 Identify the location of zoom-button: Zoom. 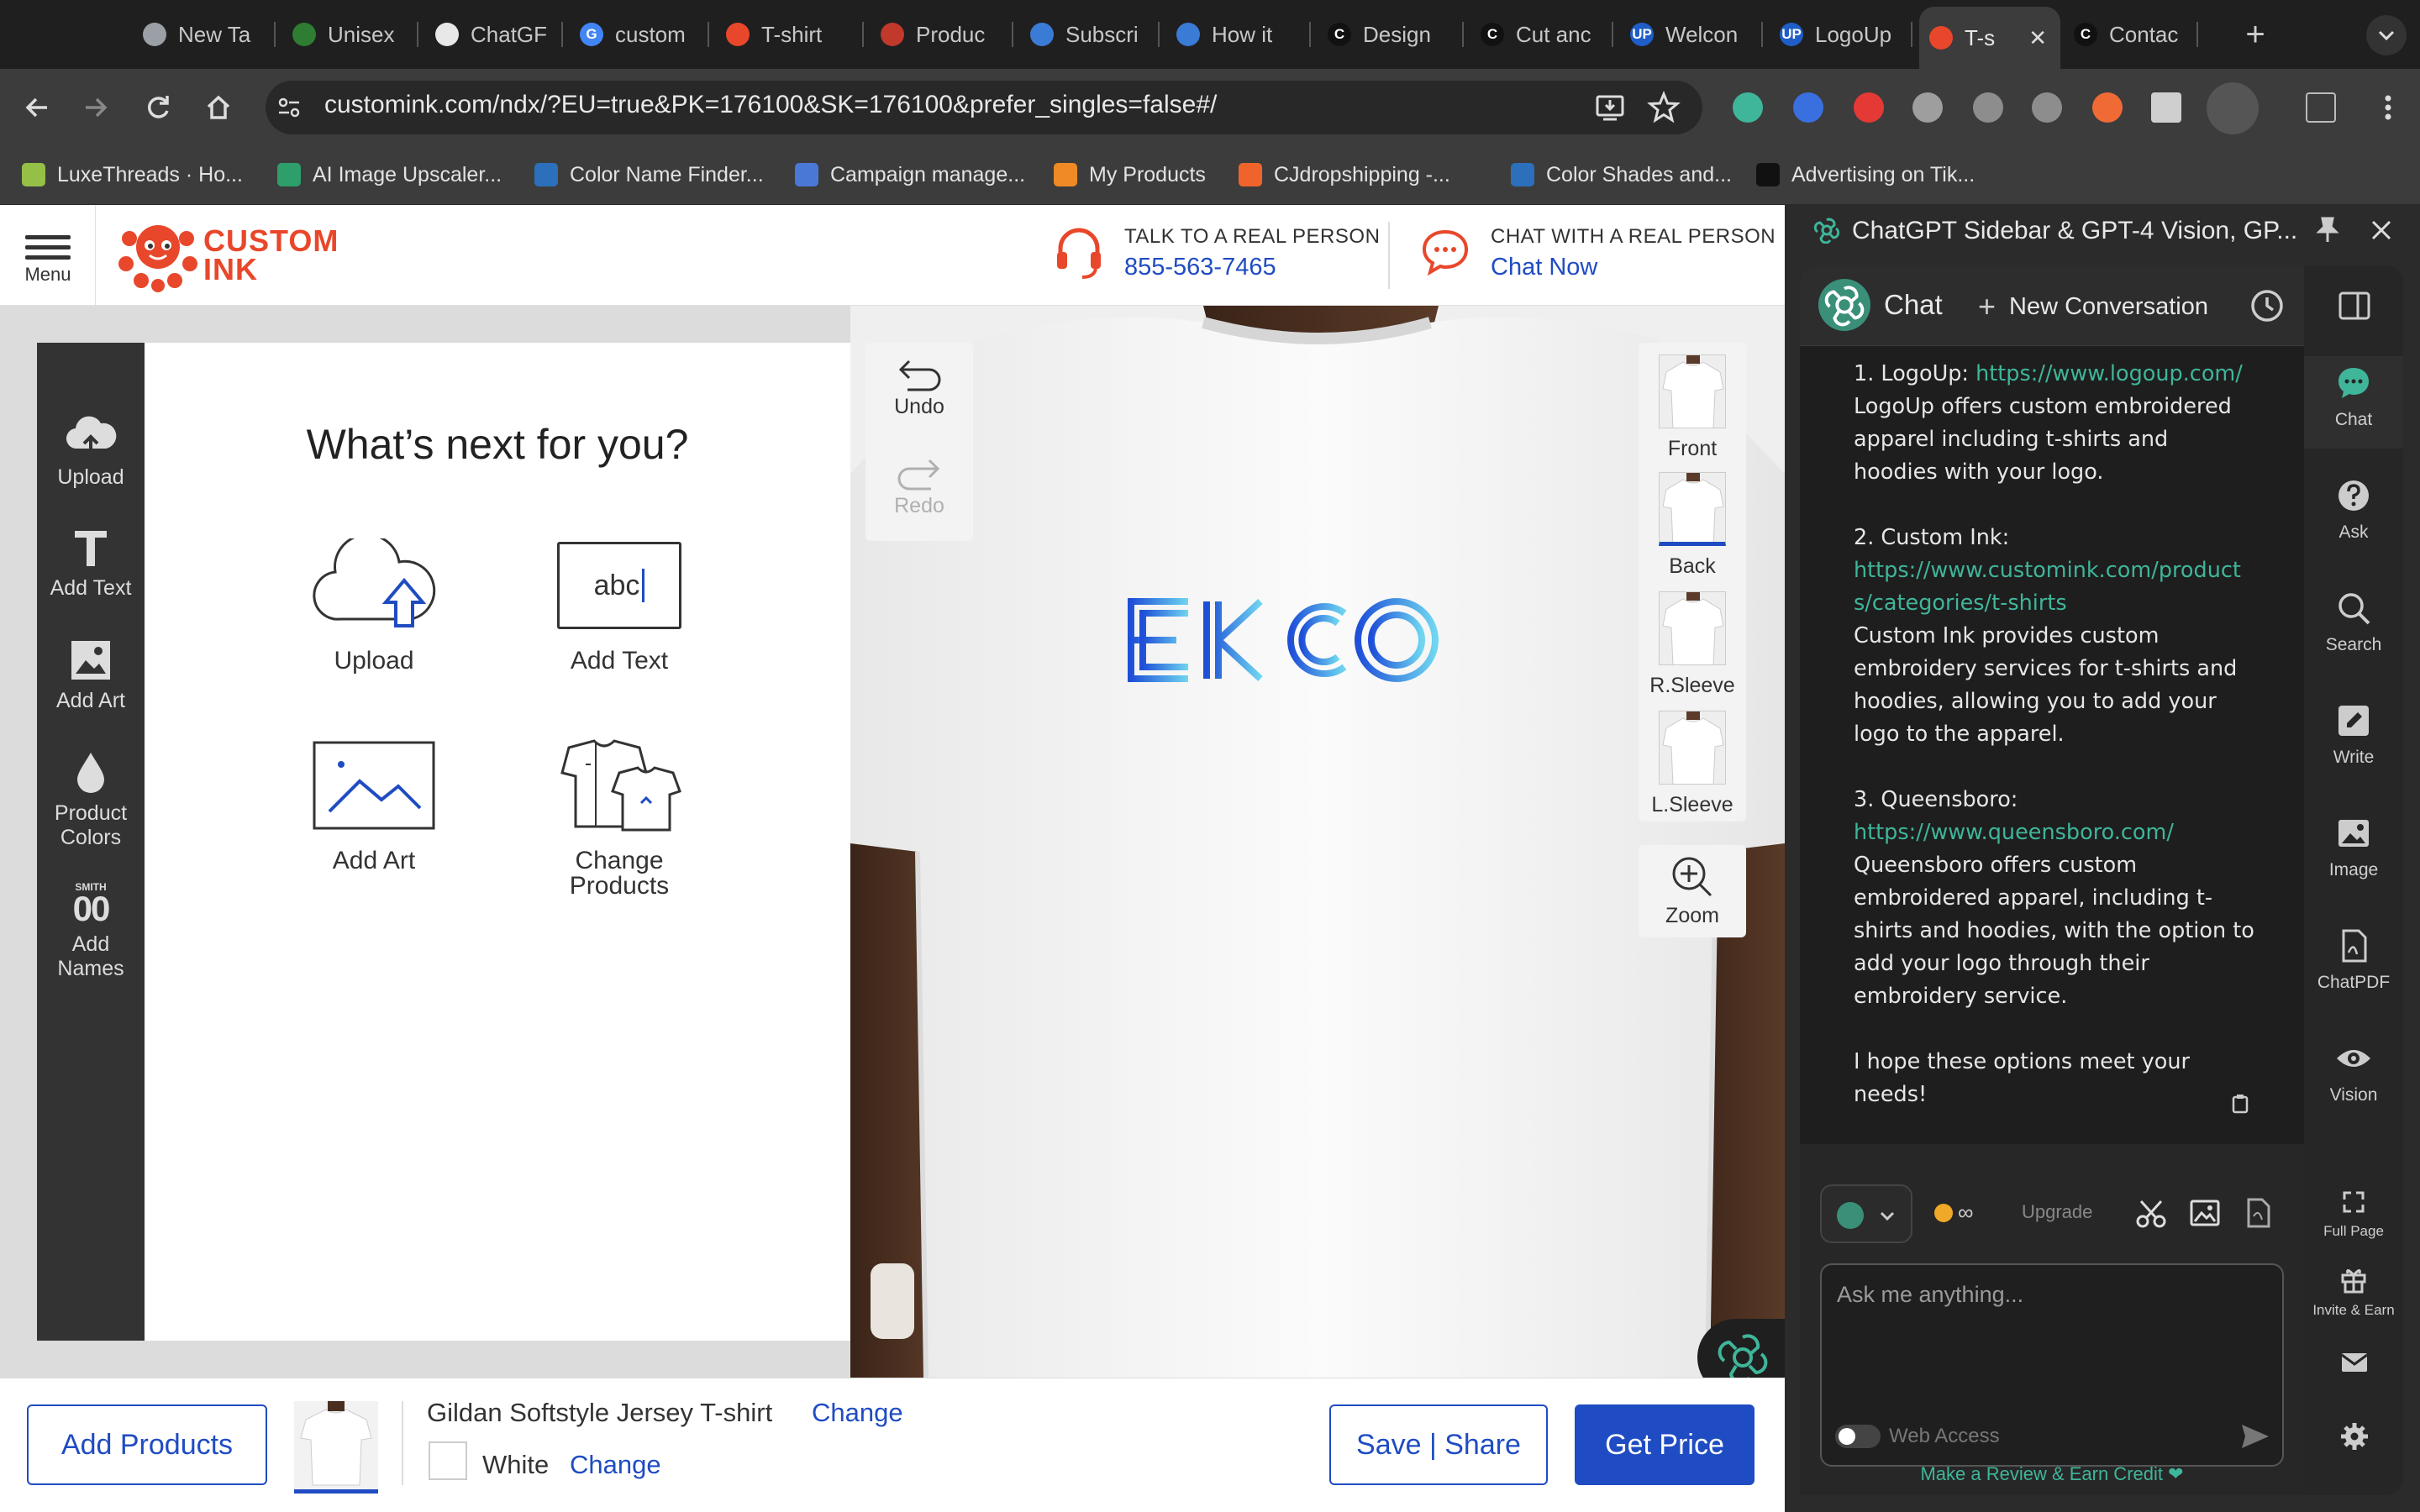
(1692, 891).